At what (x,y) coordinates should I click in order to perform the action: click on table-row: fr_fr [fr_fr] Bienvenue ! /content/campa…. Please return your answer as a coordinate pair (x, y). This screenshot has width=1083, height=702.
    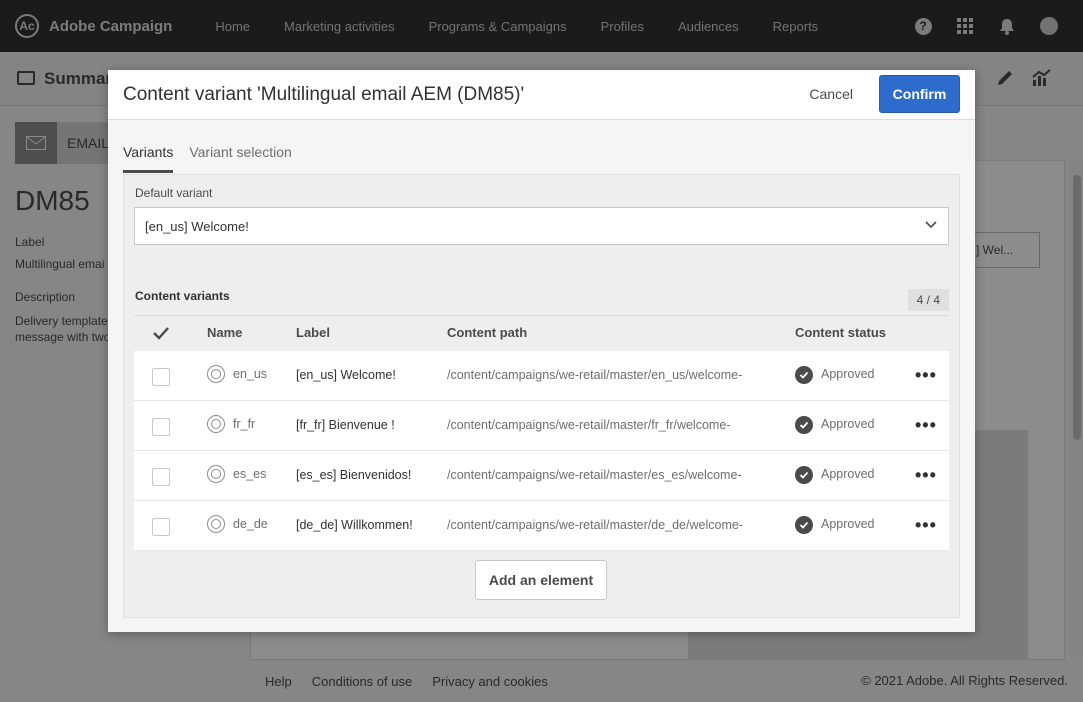
    Looking at the image, I should click on (541, 426).